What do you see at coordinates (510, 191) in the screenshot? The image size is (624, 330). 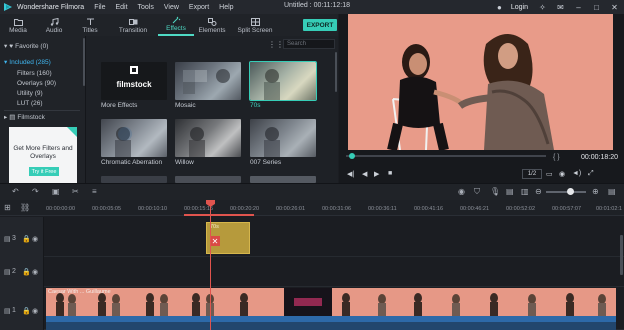 I see `voiceover-icon: ▤` at bounding box center [510, 191].